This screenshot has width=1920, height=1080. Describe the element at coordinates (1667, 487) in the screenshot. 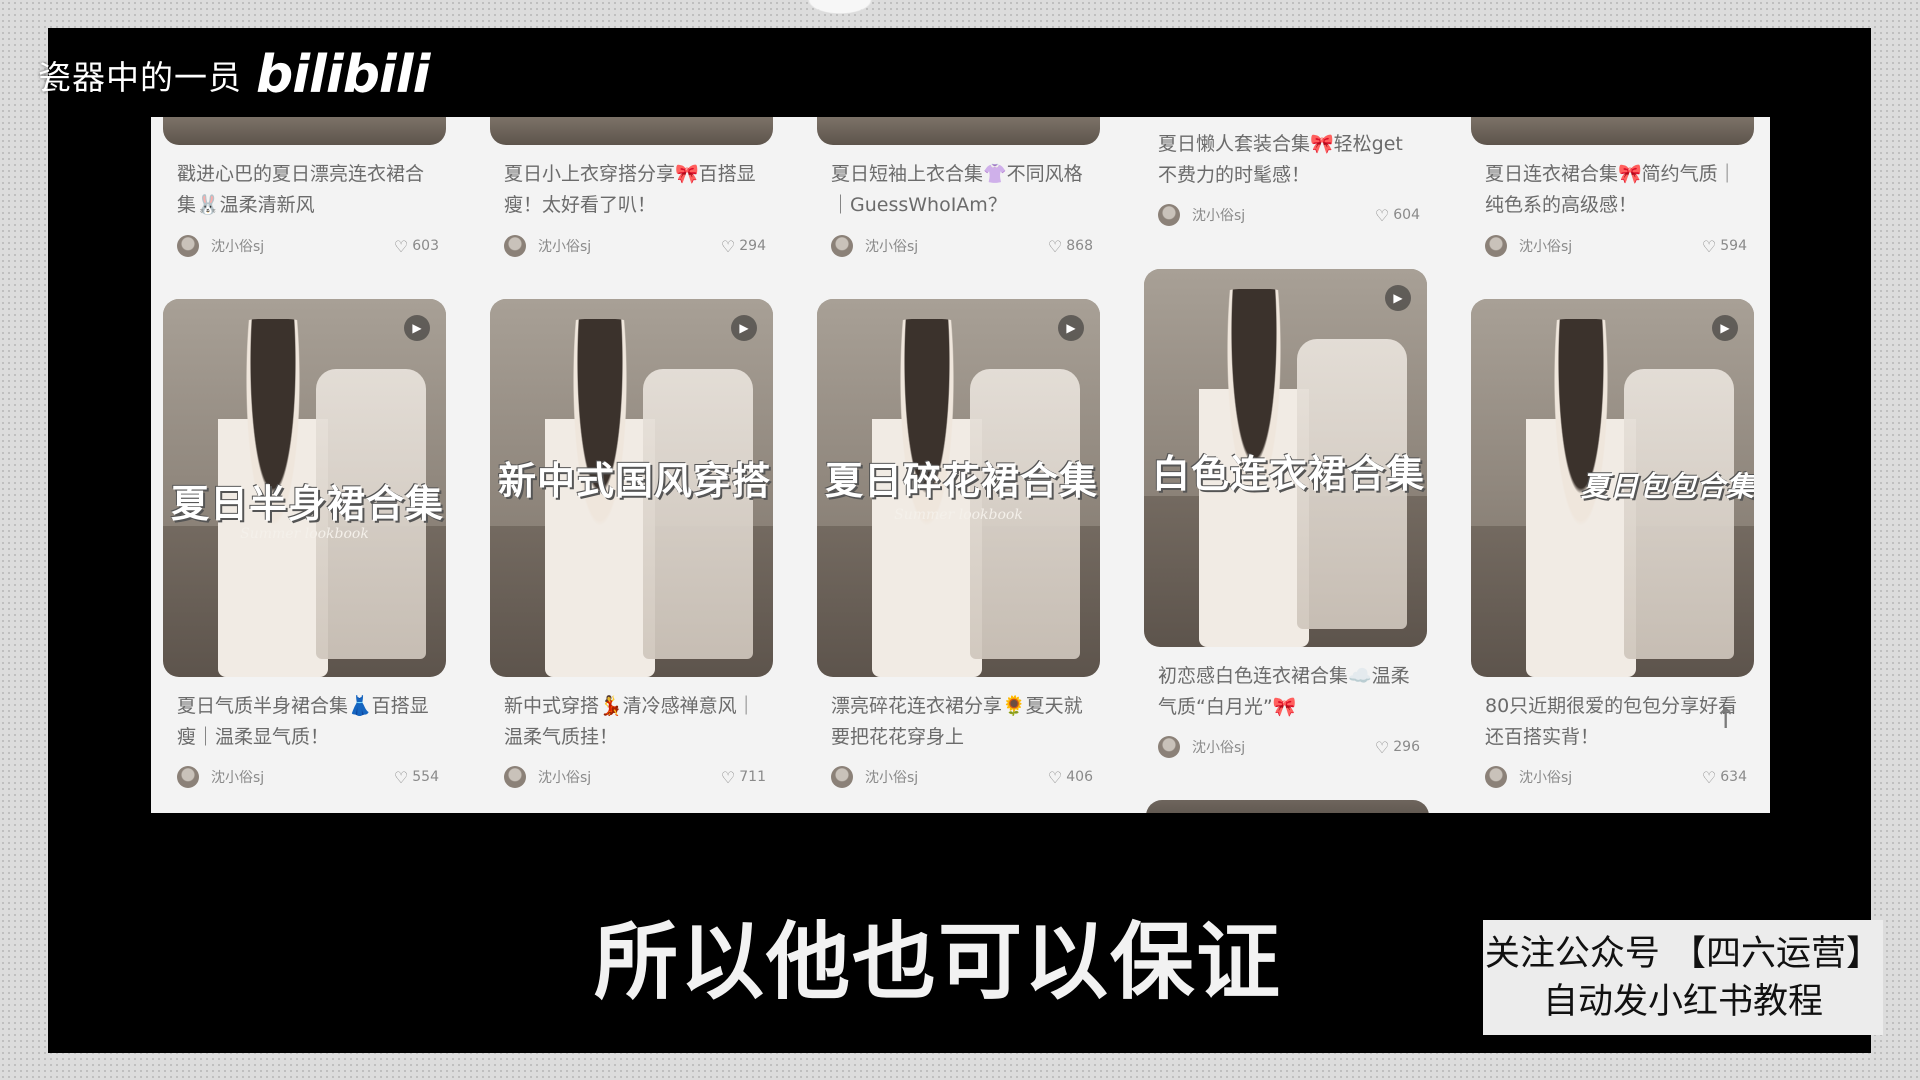

I see `cover-overlay-title: 夏日包包合集` at that location.